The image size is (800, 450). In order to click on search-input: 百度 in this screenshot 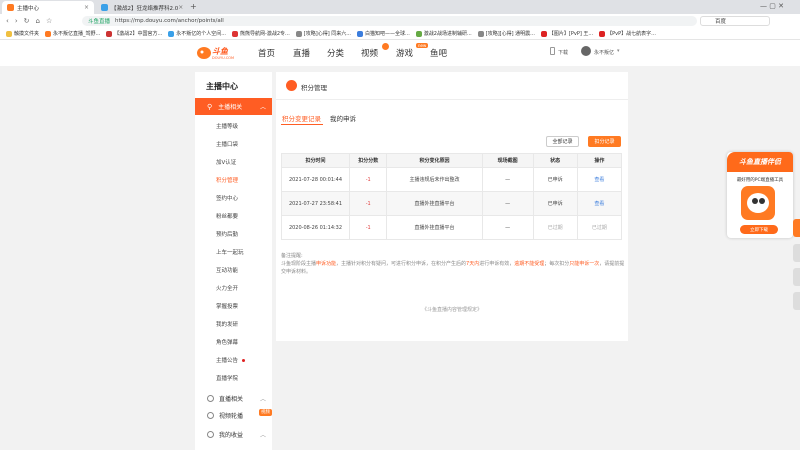, I will do `click(735, 21)`.